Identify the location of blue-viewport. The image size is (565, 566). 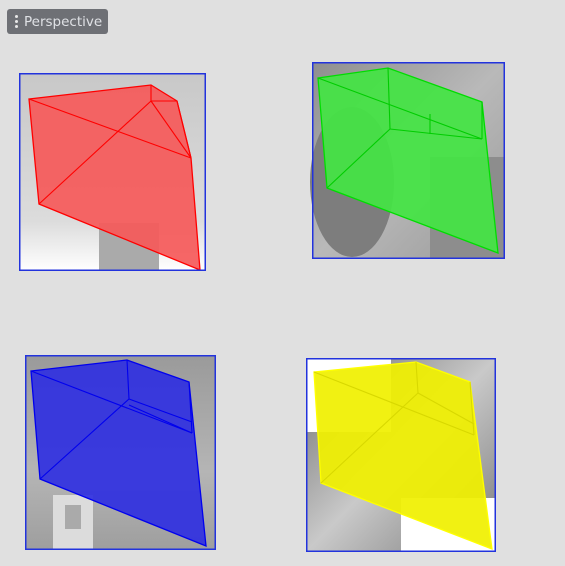
(120, 452).